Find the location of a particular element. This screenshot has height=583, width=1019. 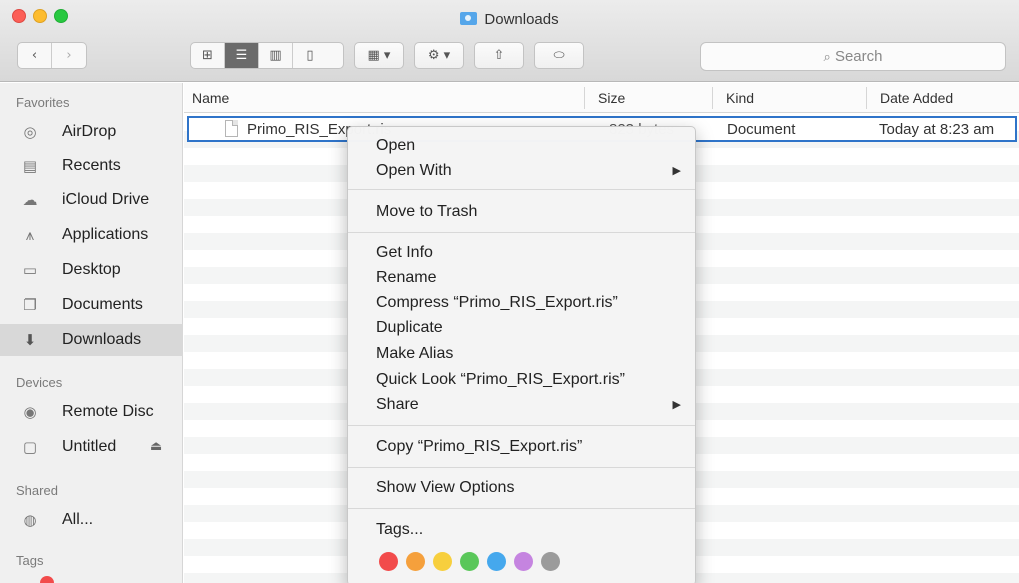

eject-icon: ⏏ is located at coordinates (156, 447).